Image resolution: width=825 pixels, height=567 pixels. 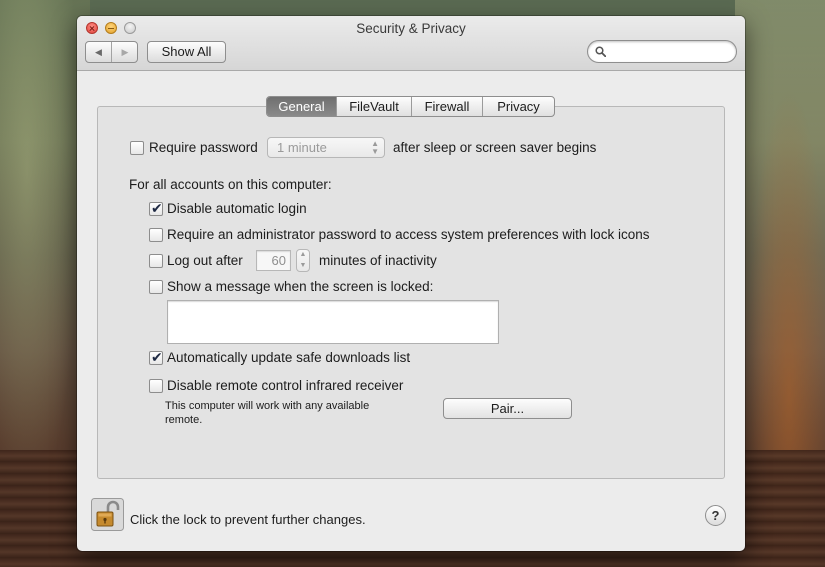 I want to click on popup-arrows-icon: ▲ ▼, so click(x=375, y=147).